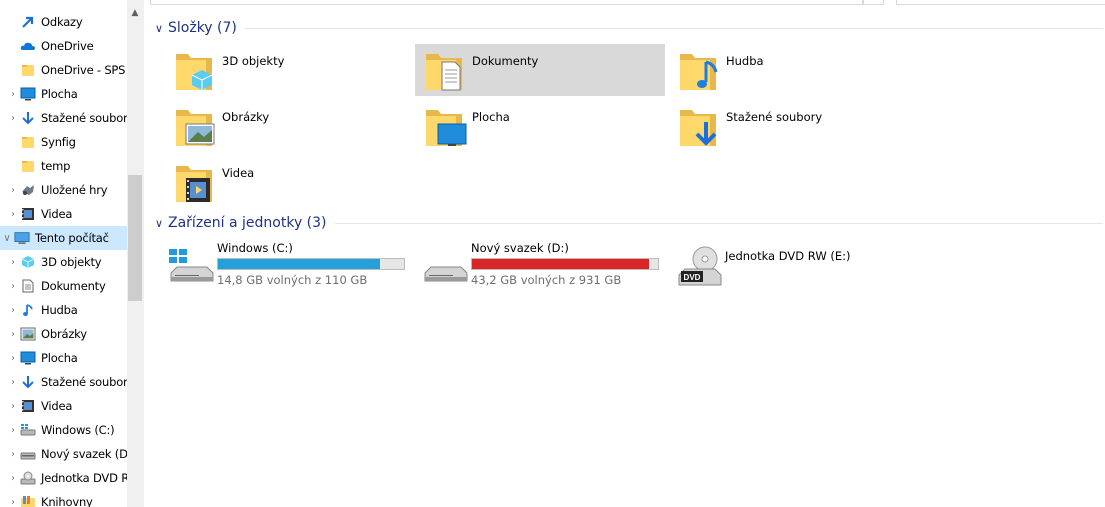 This screenshot has height=507, width=1105. What do you see at coordinates (745, 61) in the screenshot?
I see `folder-label: Hudba` at bounding box center [745, 61].